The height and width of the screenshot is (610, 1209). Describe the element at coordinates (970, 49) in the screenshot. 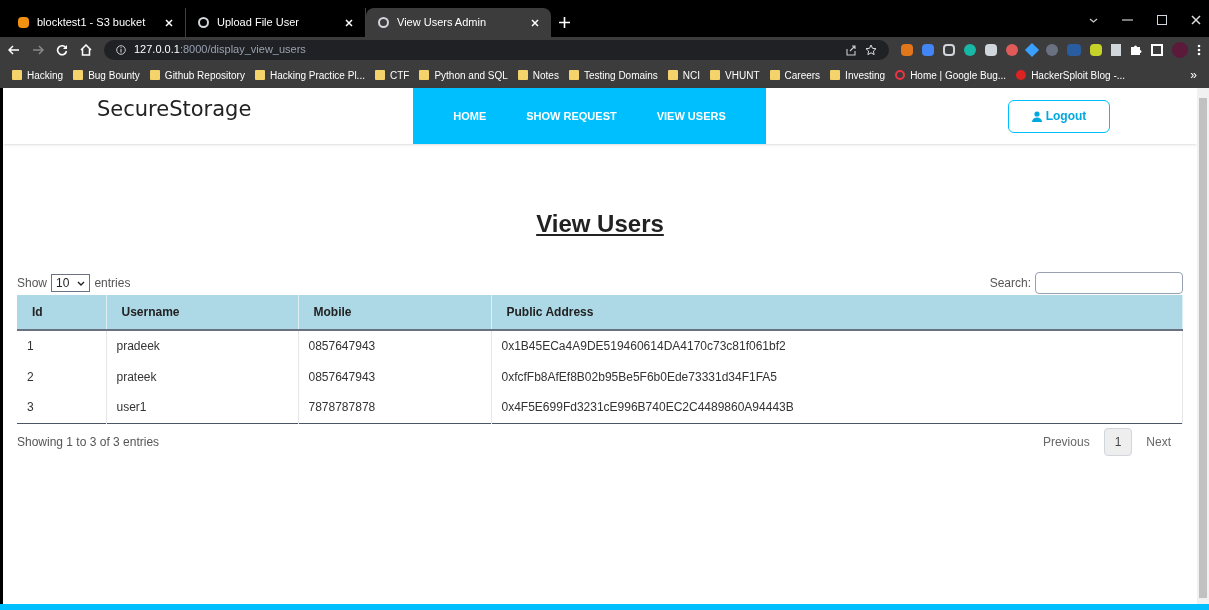

I see `circle-extension-icon` at that location.